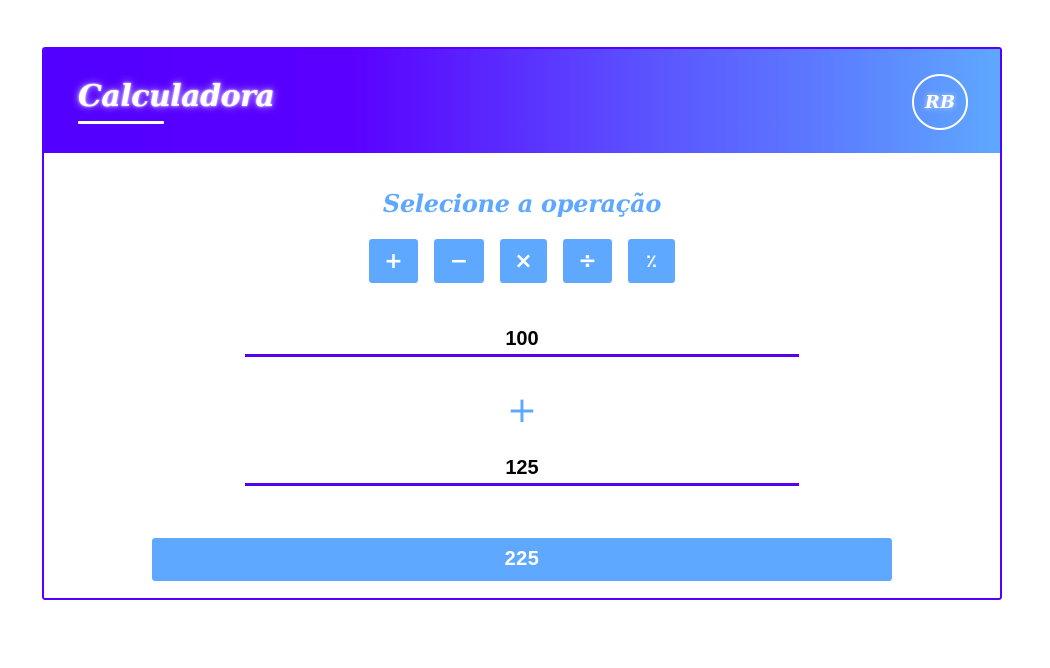  I want to click on plus-icon: +, so click(393, 261).